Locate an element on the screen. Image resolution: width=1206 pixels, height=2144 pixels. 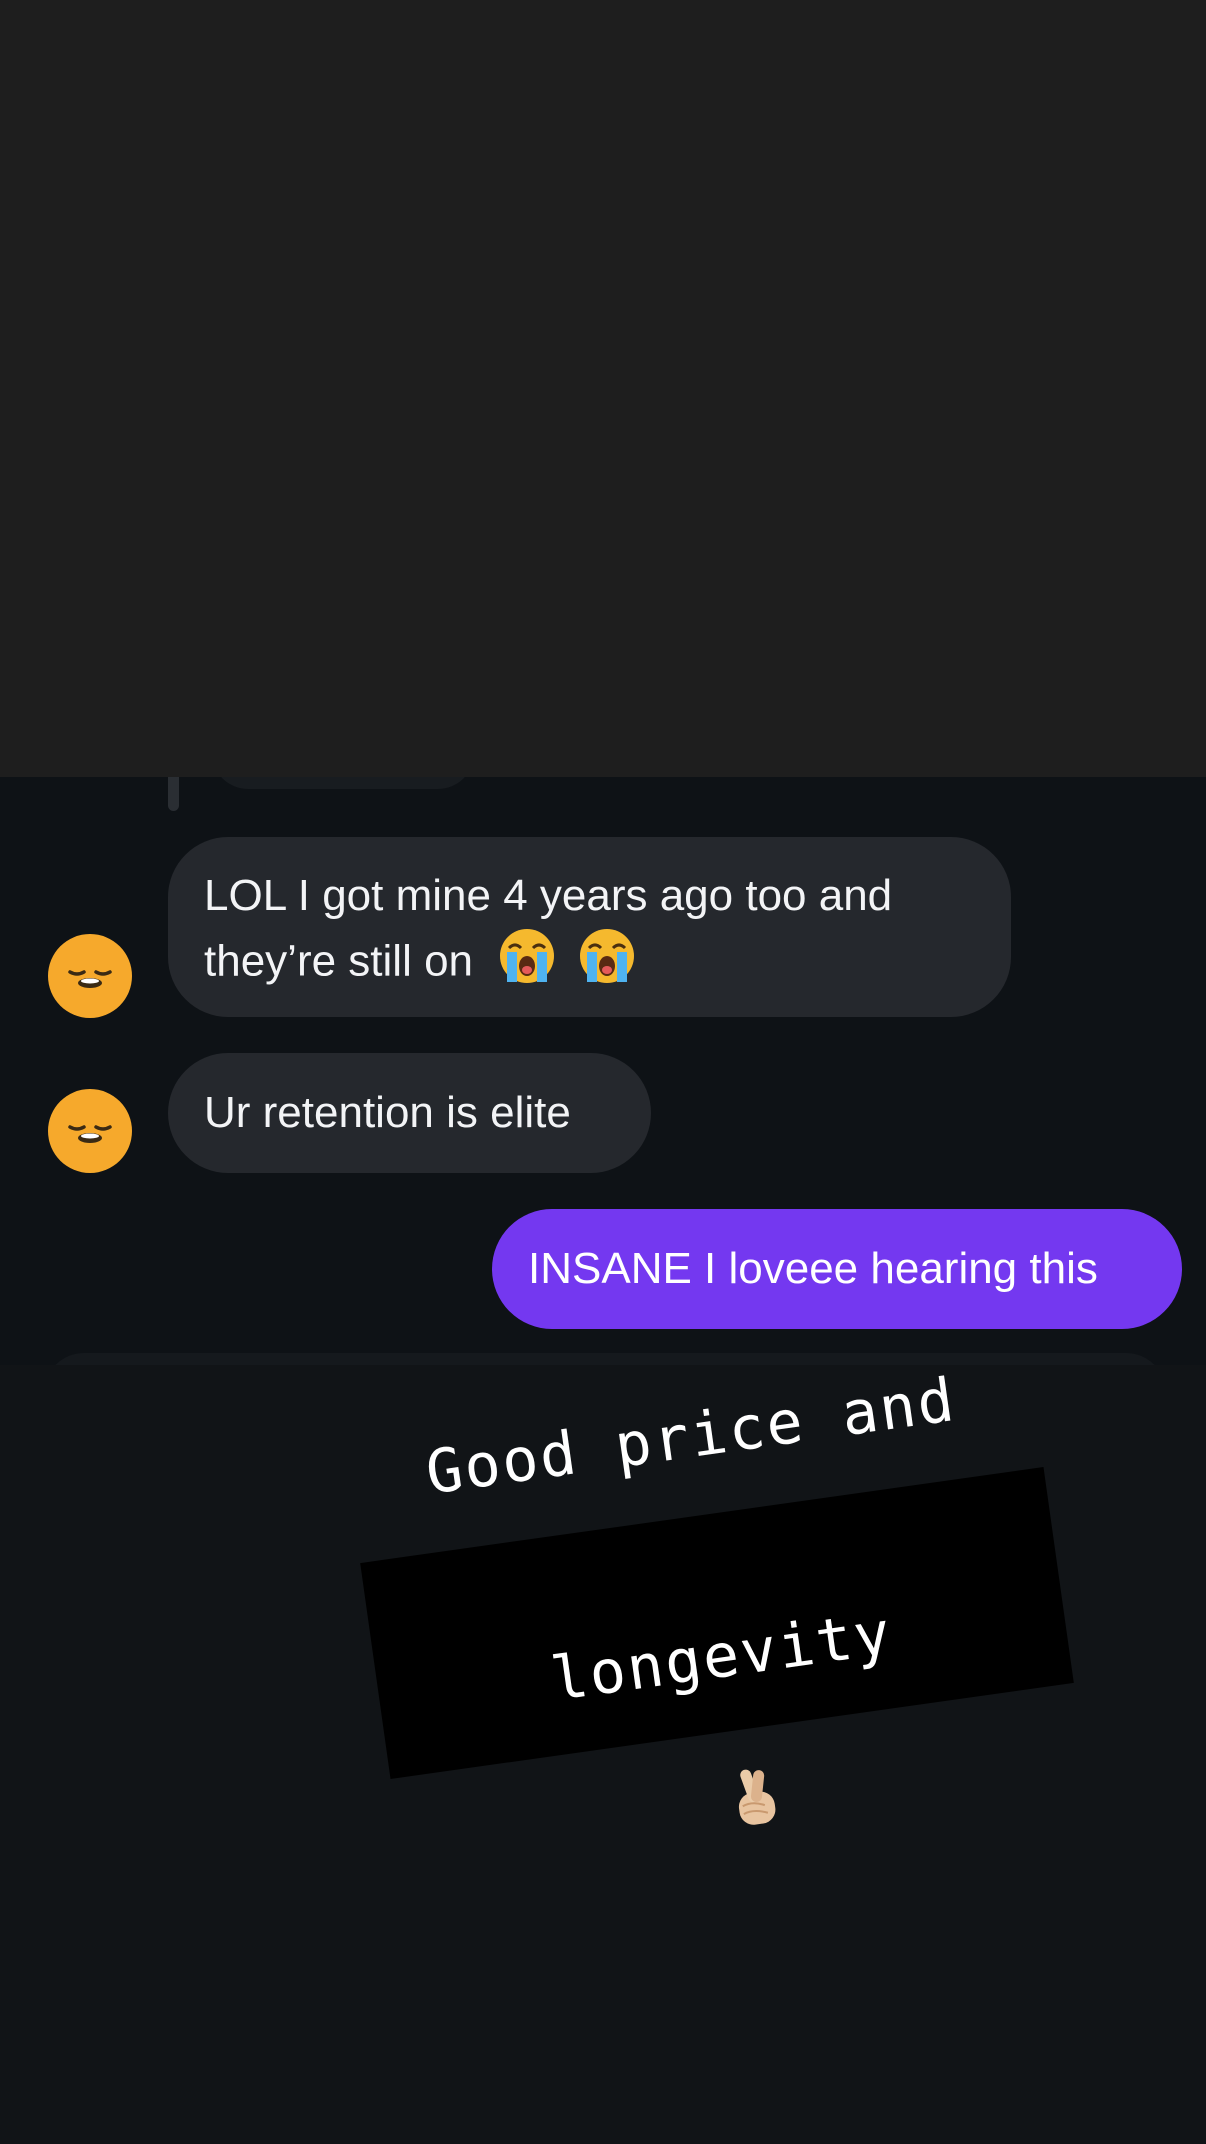
crossed-fingers-emoji is located at coordinates (751, 1767).